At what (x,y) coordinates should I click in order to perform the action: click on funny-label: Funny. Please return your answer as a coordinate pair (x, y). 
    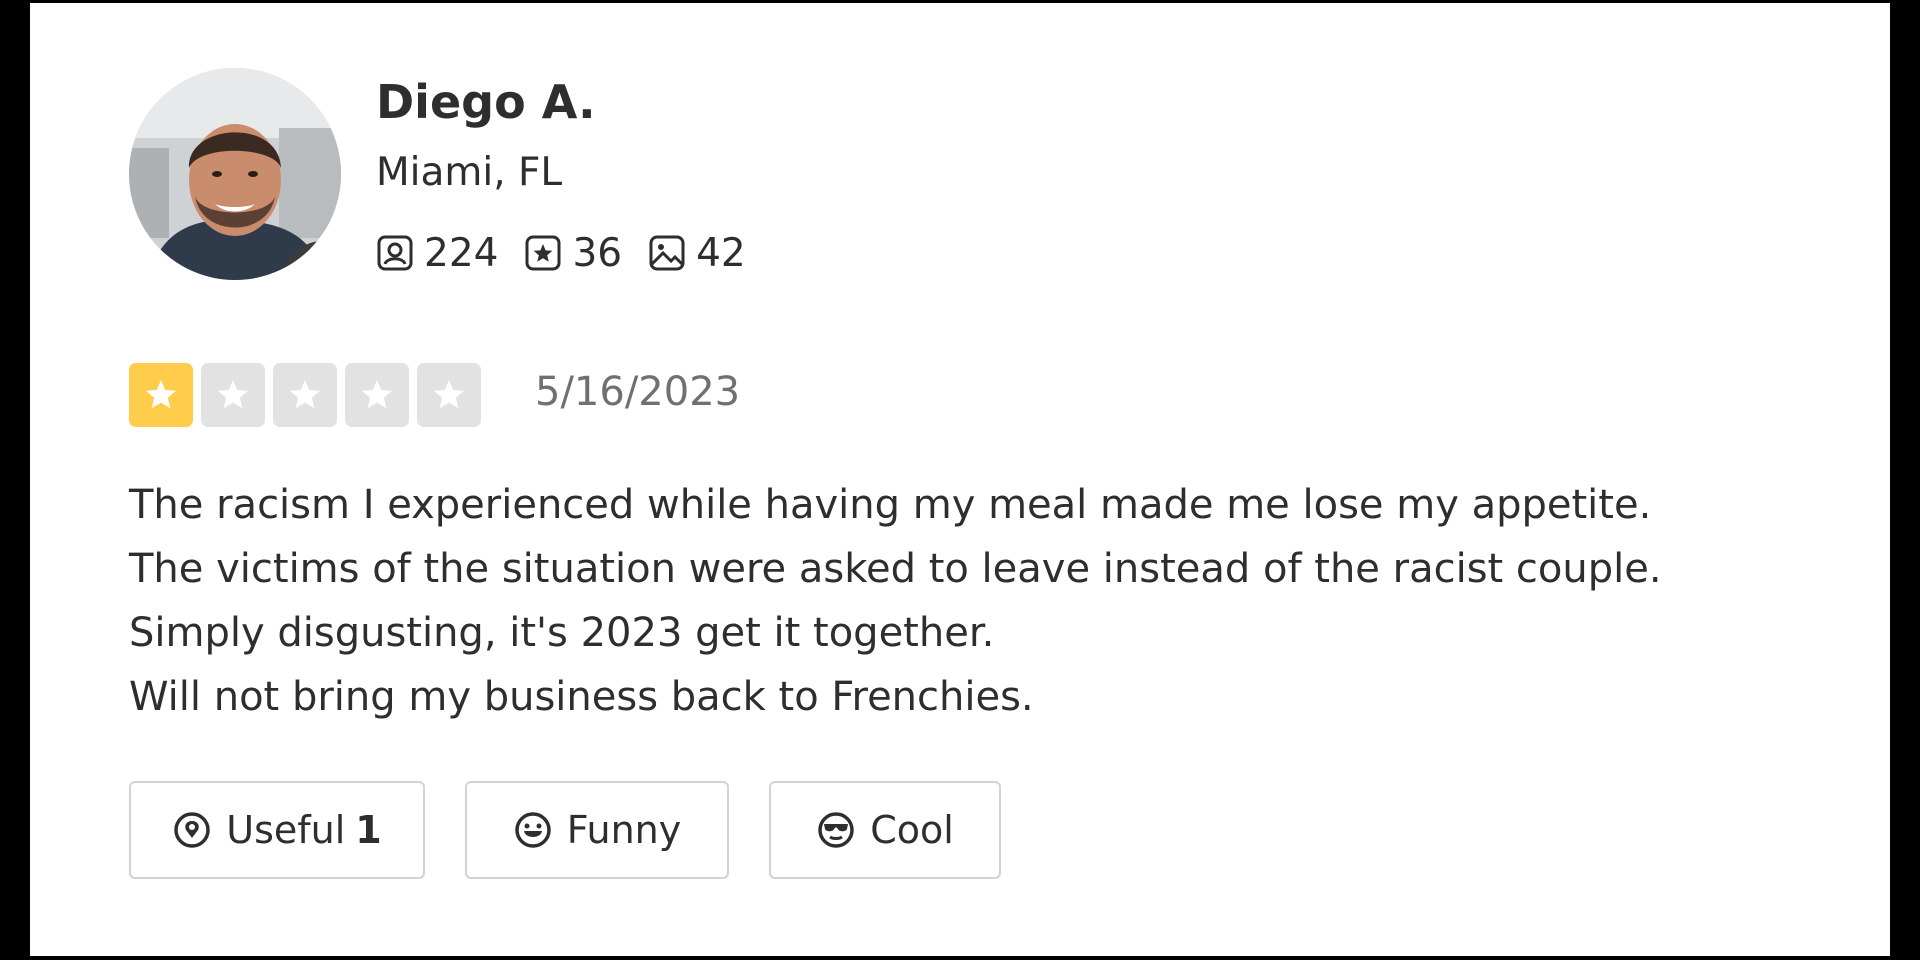
    Looking at the image, I should click on (624, 830).